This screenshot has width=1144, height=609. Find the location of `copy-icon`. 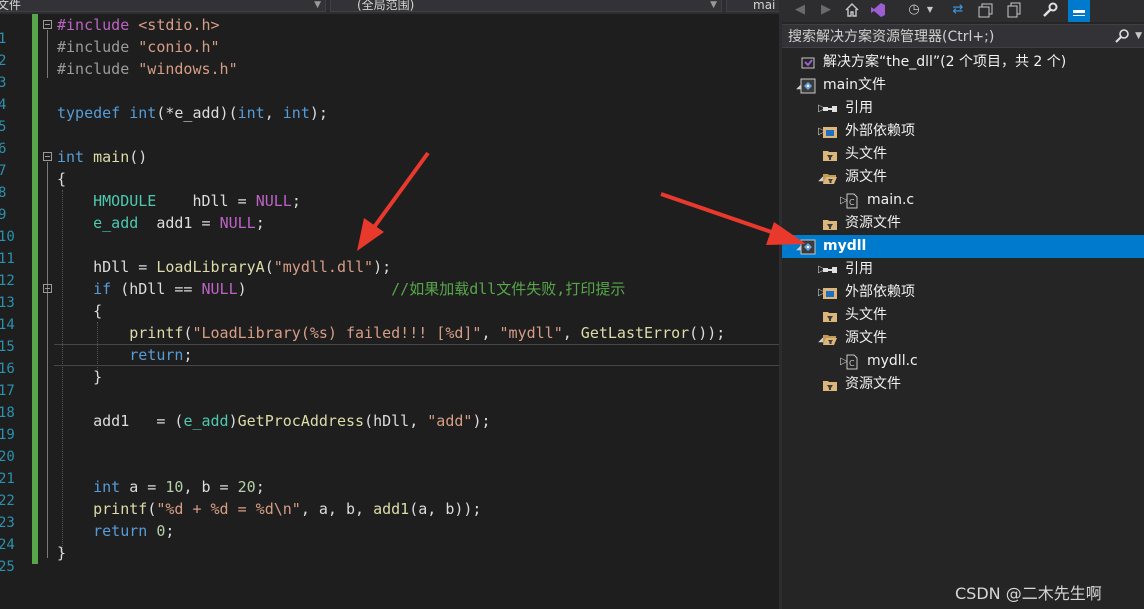

copy-icon is located at coordinates (1014, 10).